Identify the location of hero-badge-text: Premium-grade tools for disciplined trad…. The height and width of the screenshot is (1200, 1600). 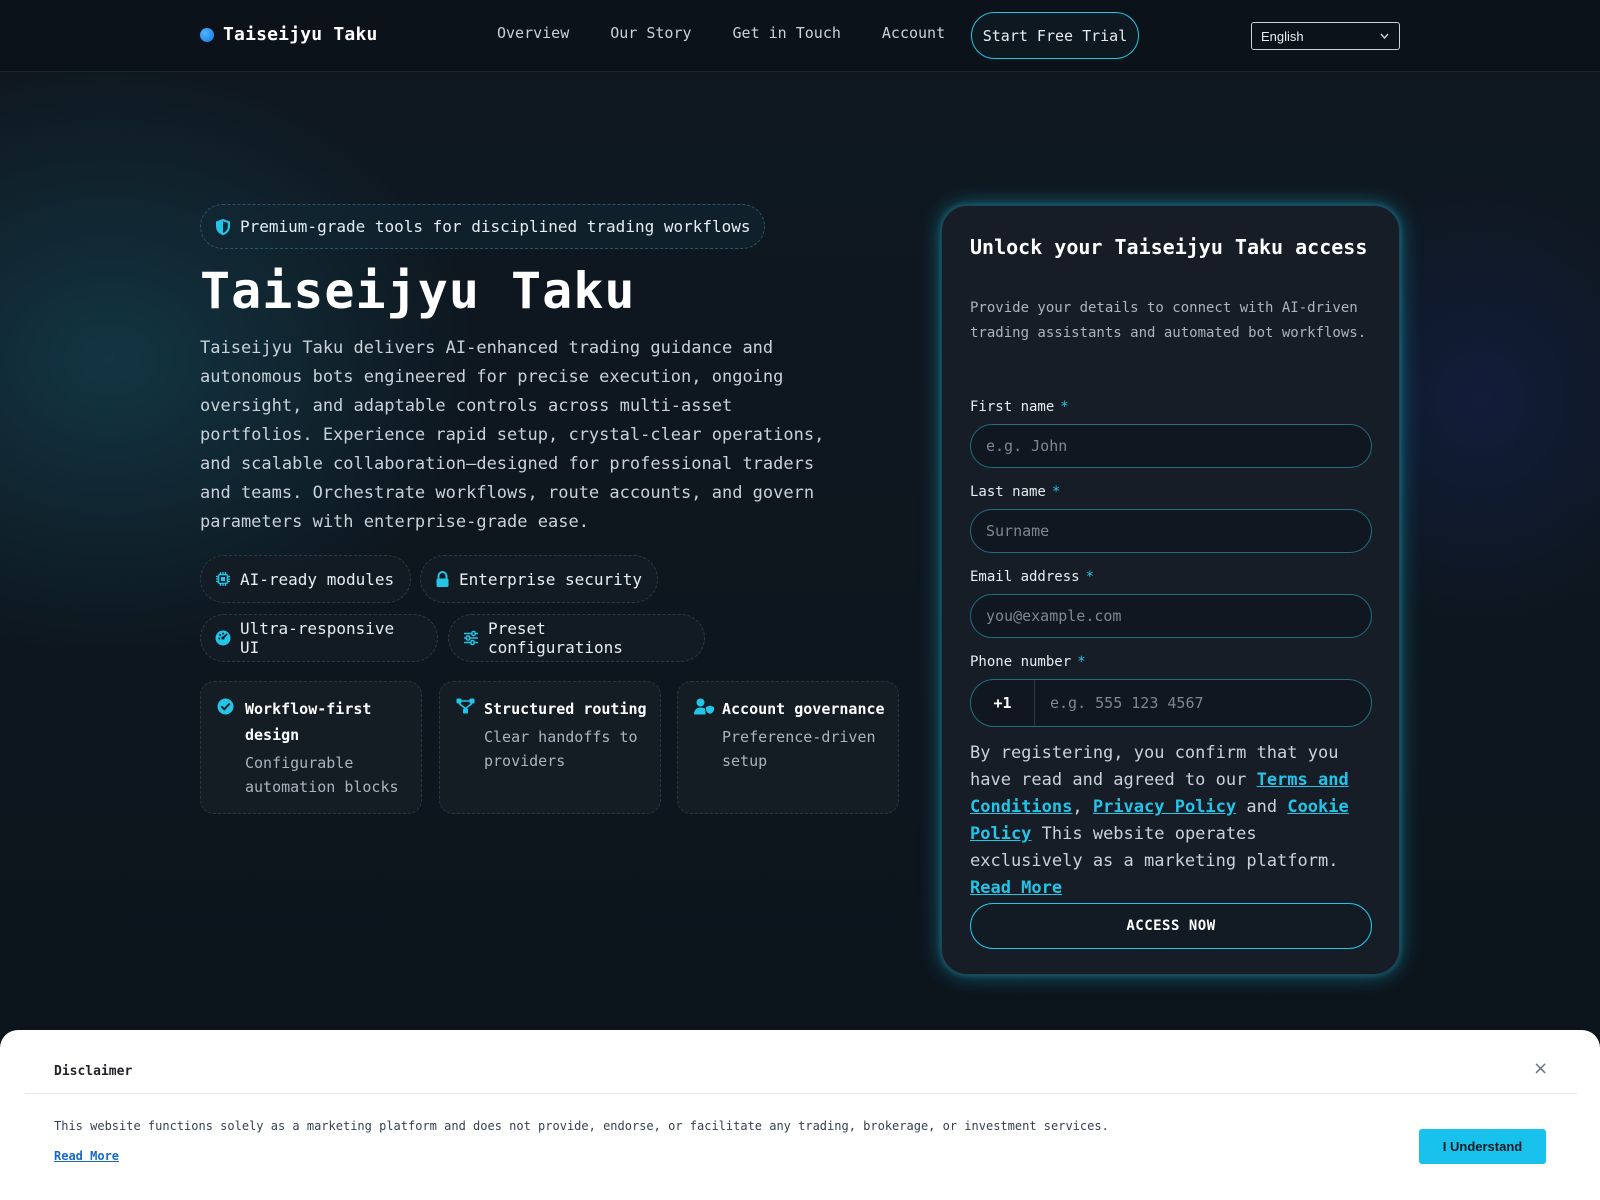
(495, 226).